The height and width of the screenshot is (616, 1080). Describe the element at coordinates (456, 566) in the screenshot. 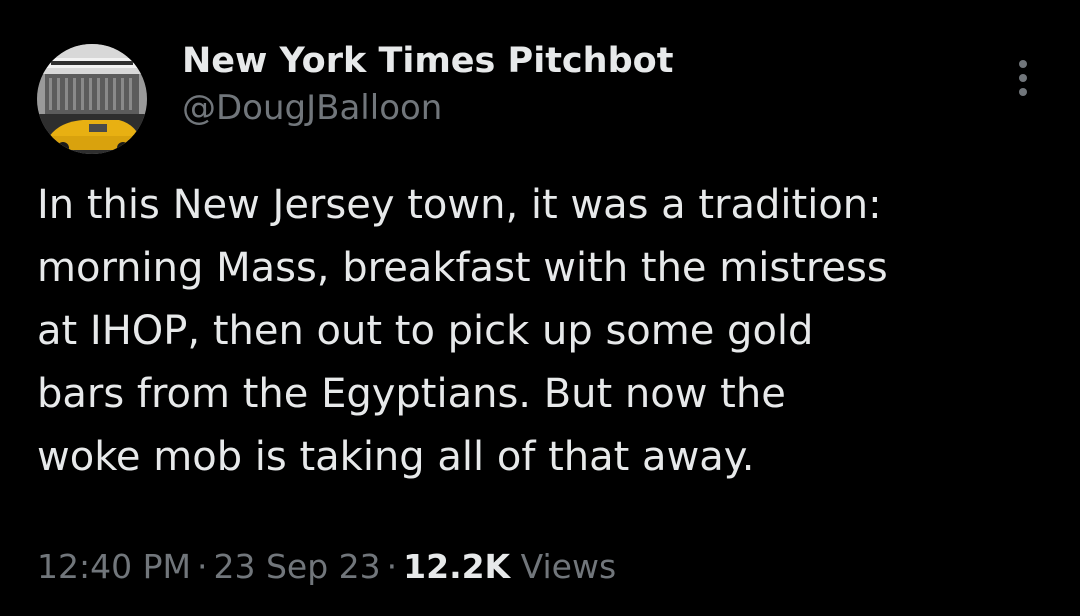

I see `views-count: 12.2K` at that location.